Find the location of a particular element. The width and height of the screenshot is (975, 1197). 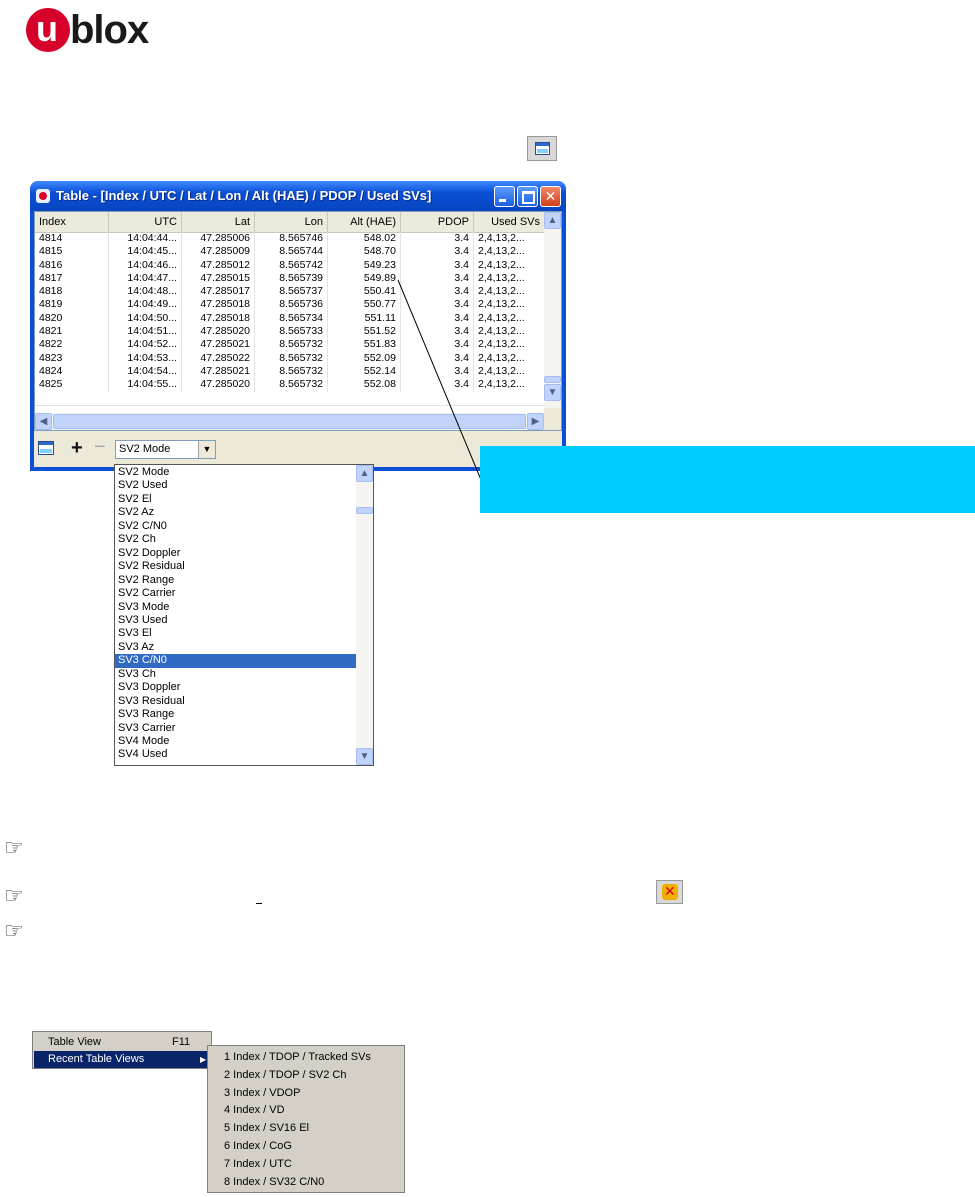

table-cell: 47.285012 is located at coordinates (218, 265).